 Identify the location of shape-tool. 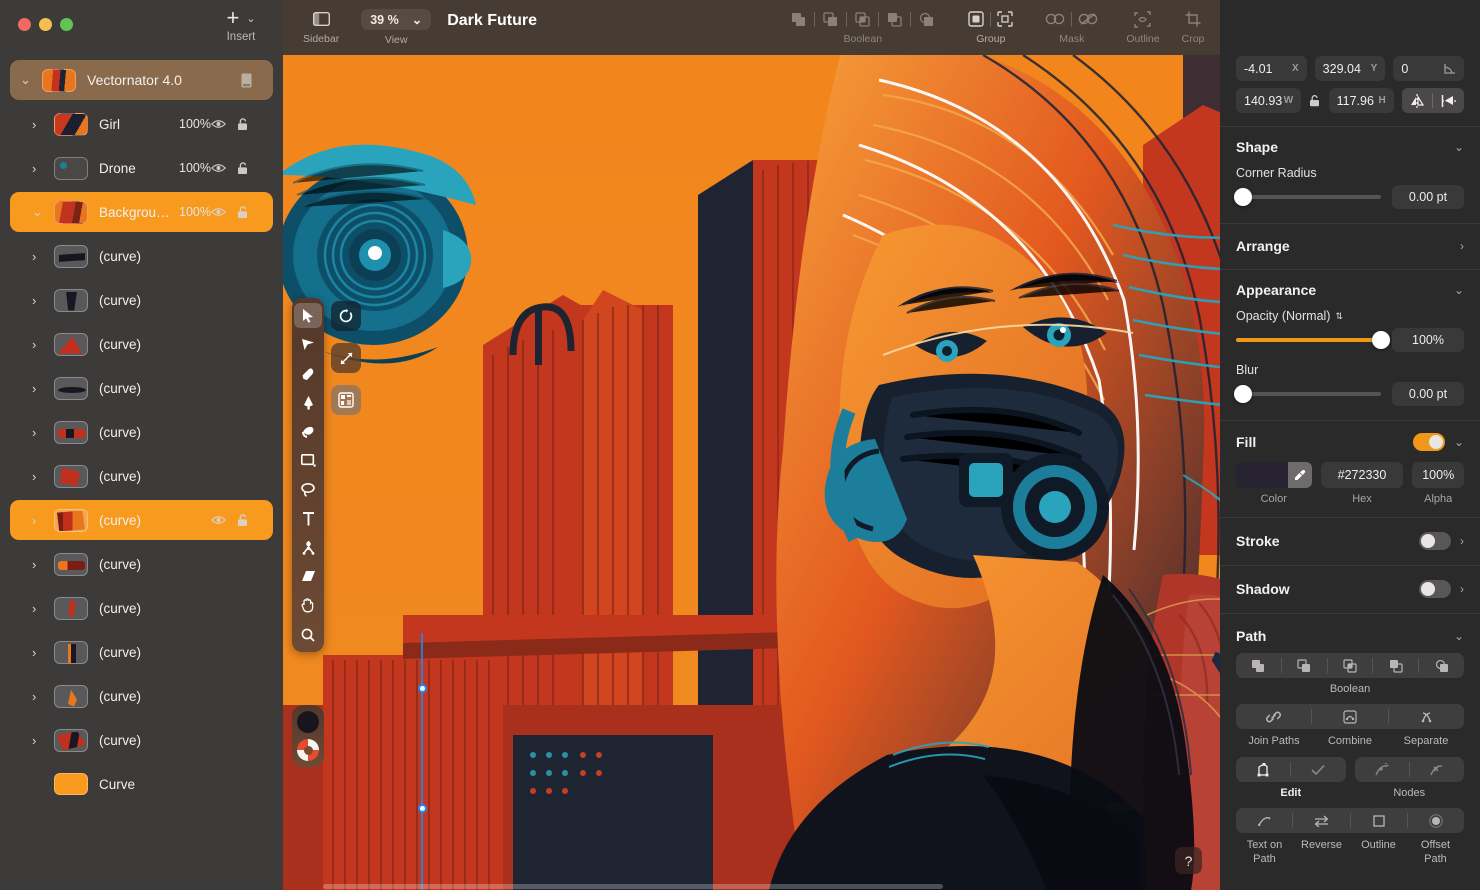
(308, 460).